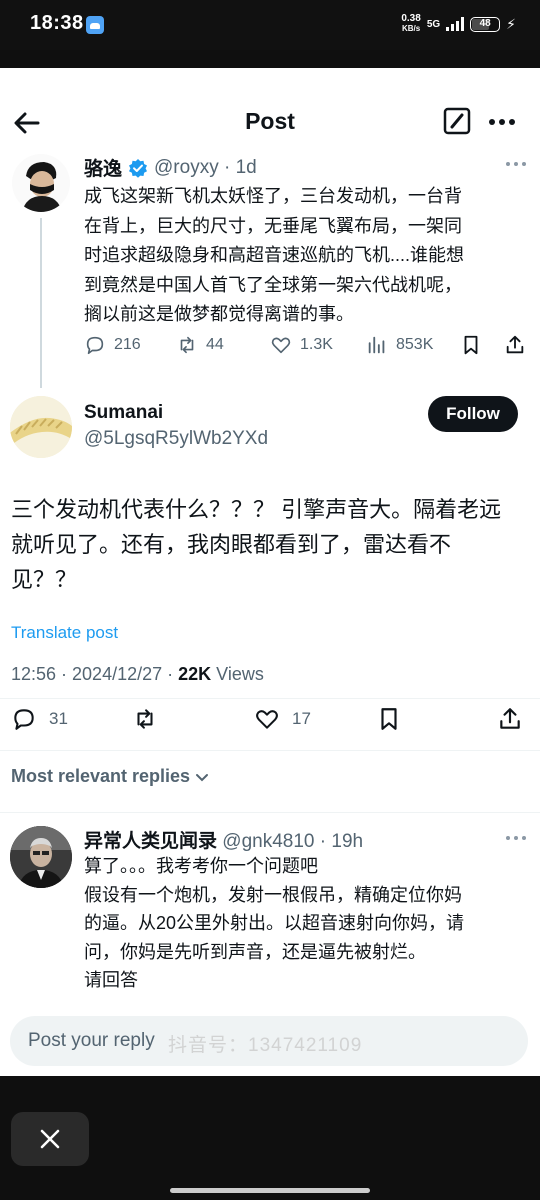  Describe the element at coordinates (95, 674) in the screenshot. I see `post-timestamp: 12:56 · 2024/12/27 ·` at that location.